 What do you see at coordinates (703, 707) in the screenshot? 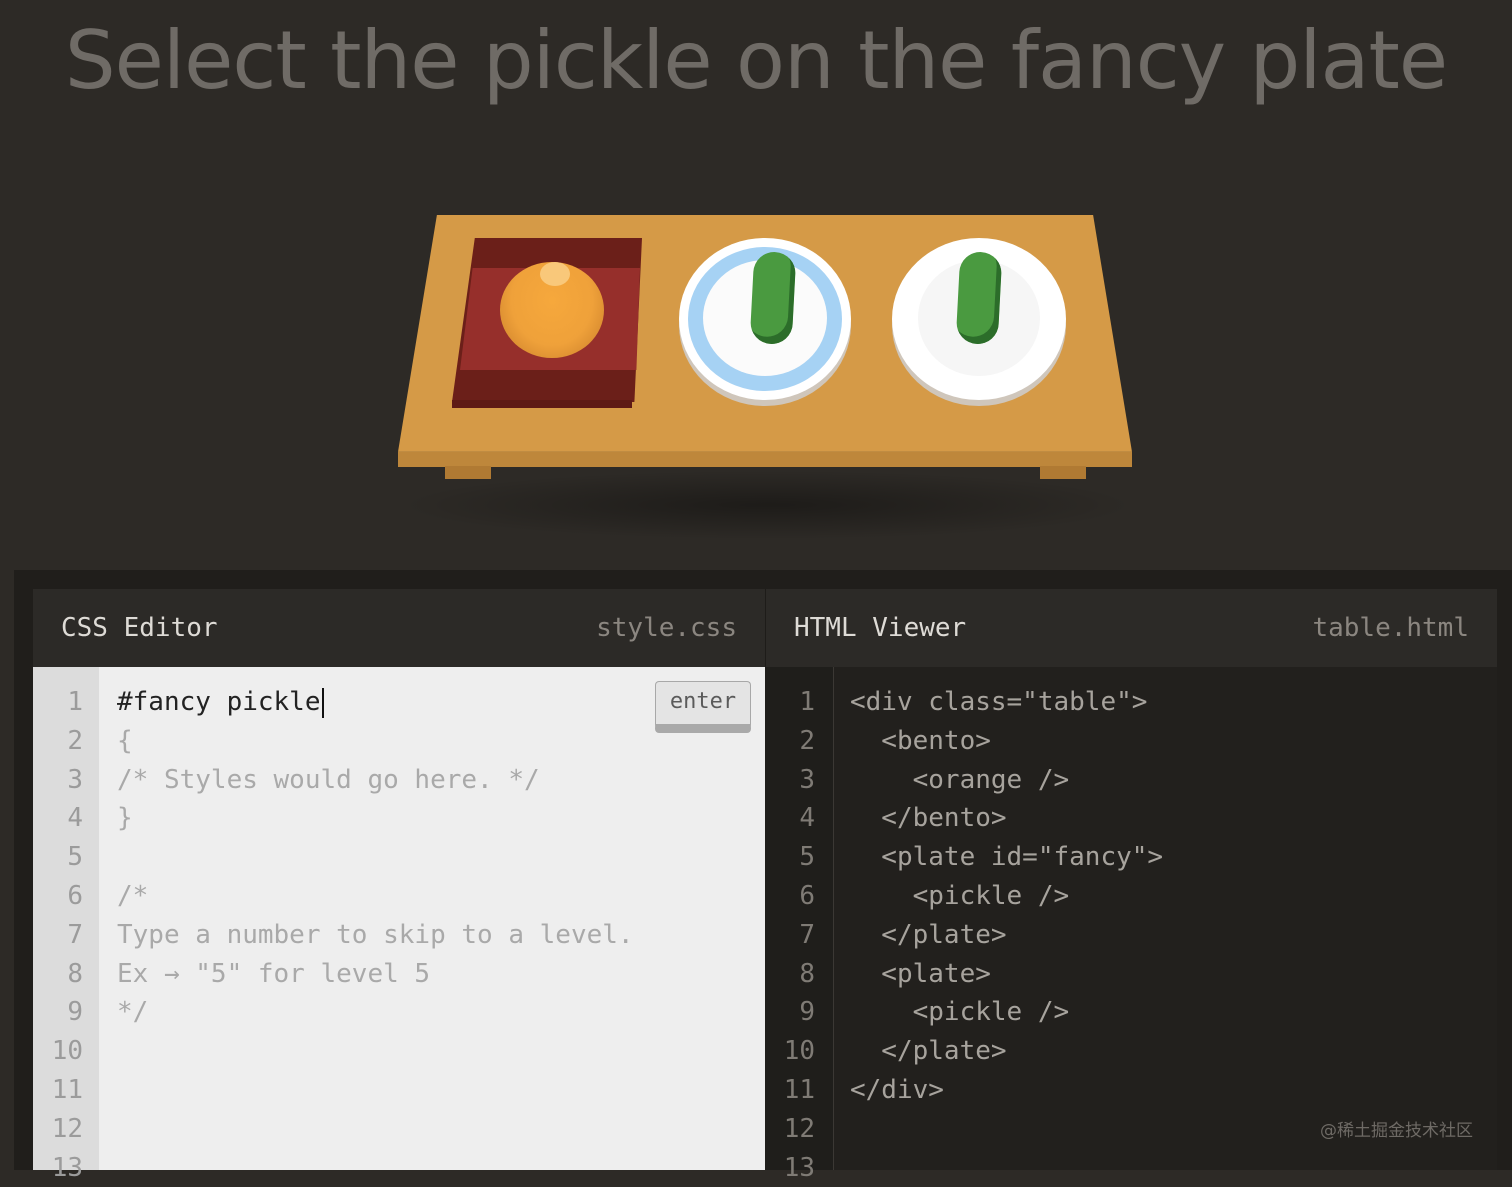
I see `enter-button: enter` at bounding box center [703, 707].